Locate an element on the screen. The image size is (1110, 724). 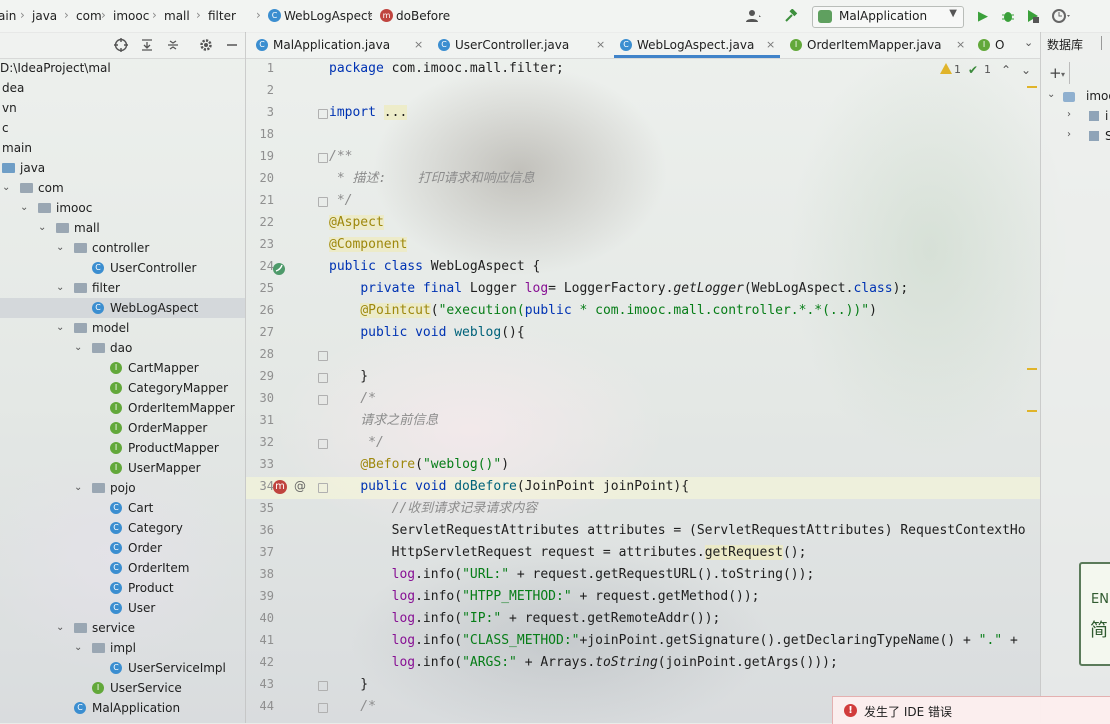
previous-highlight-icon: ⌃ is located at coordinates (1006, 70).